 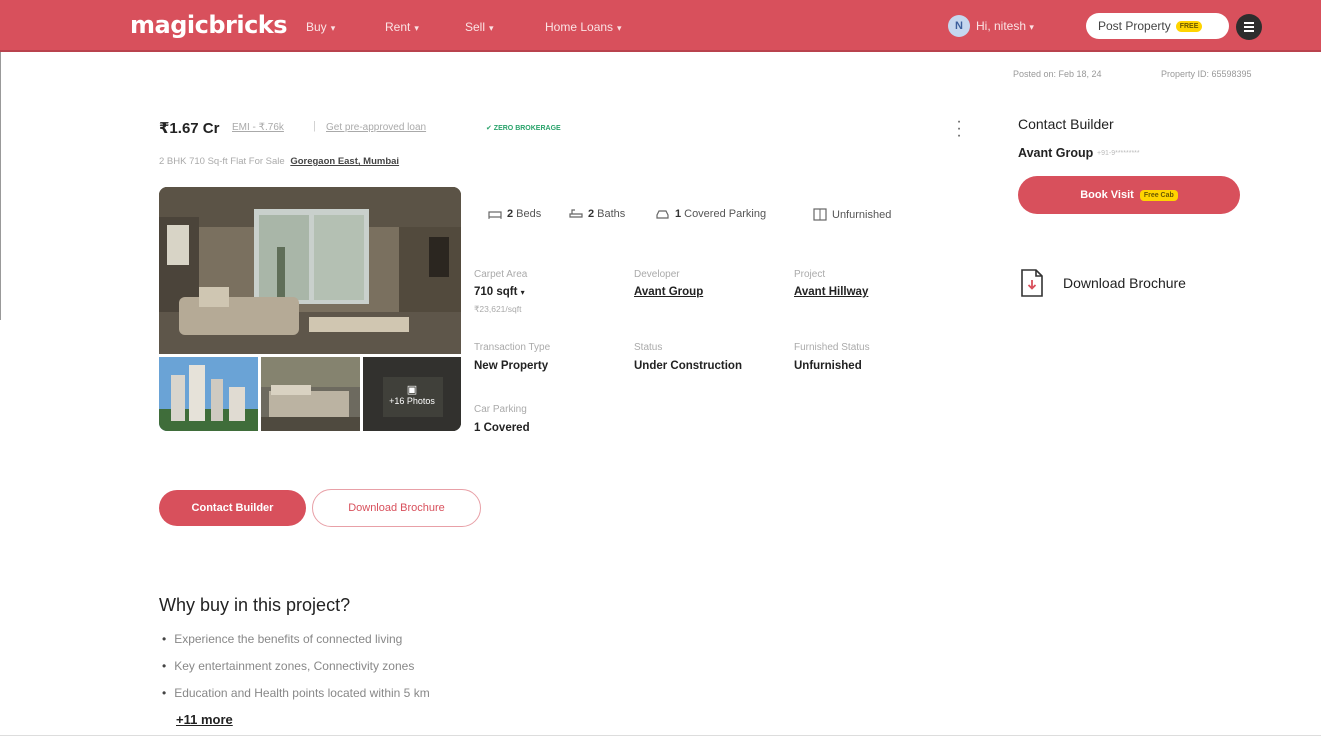 What do you see at coordinates (648, 347) in the screenshot?
I see `status-label: Status` at bounding box center [648, 347].